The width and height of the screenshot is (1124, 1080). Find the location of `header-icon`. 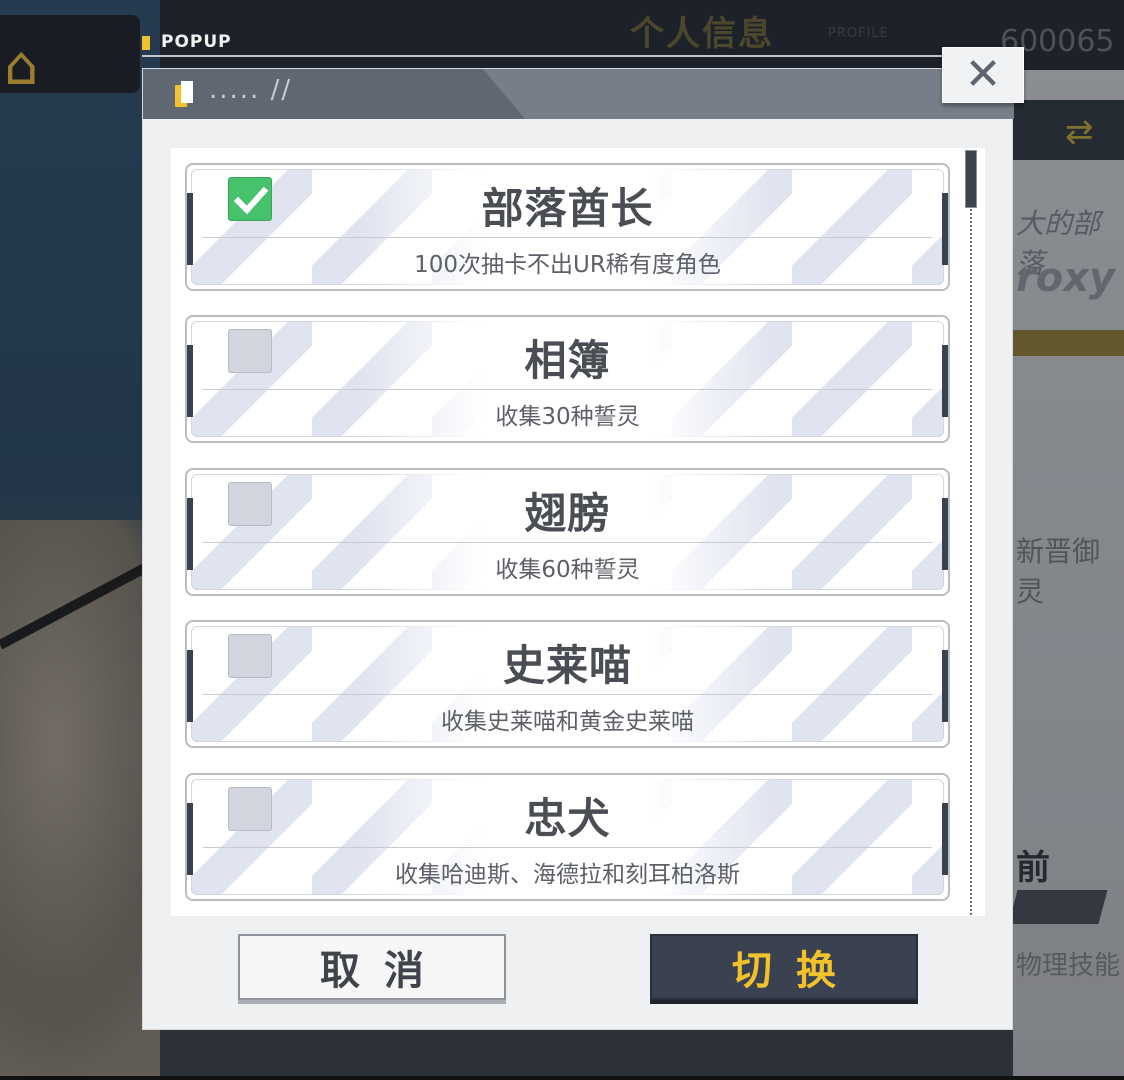

header-icon is located at coordinates (185, 94).